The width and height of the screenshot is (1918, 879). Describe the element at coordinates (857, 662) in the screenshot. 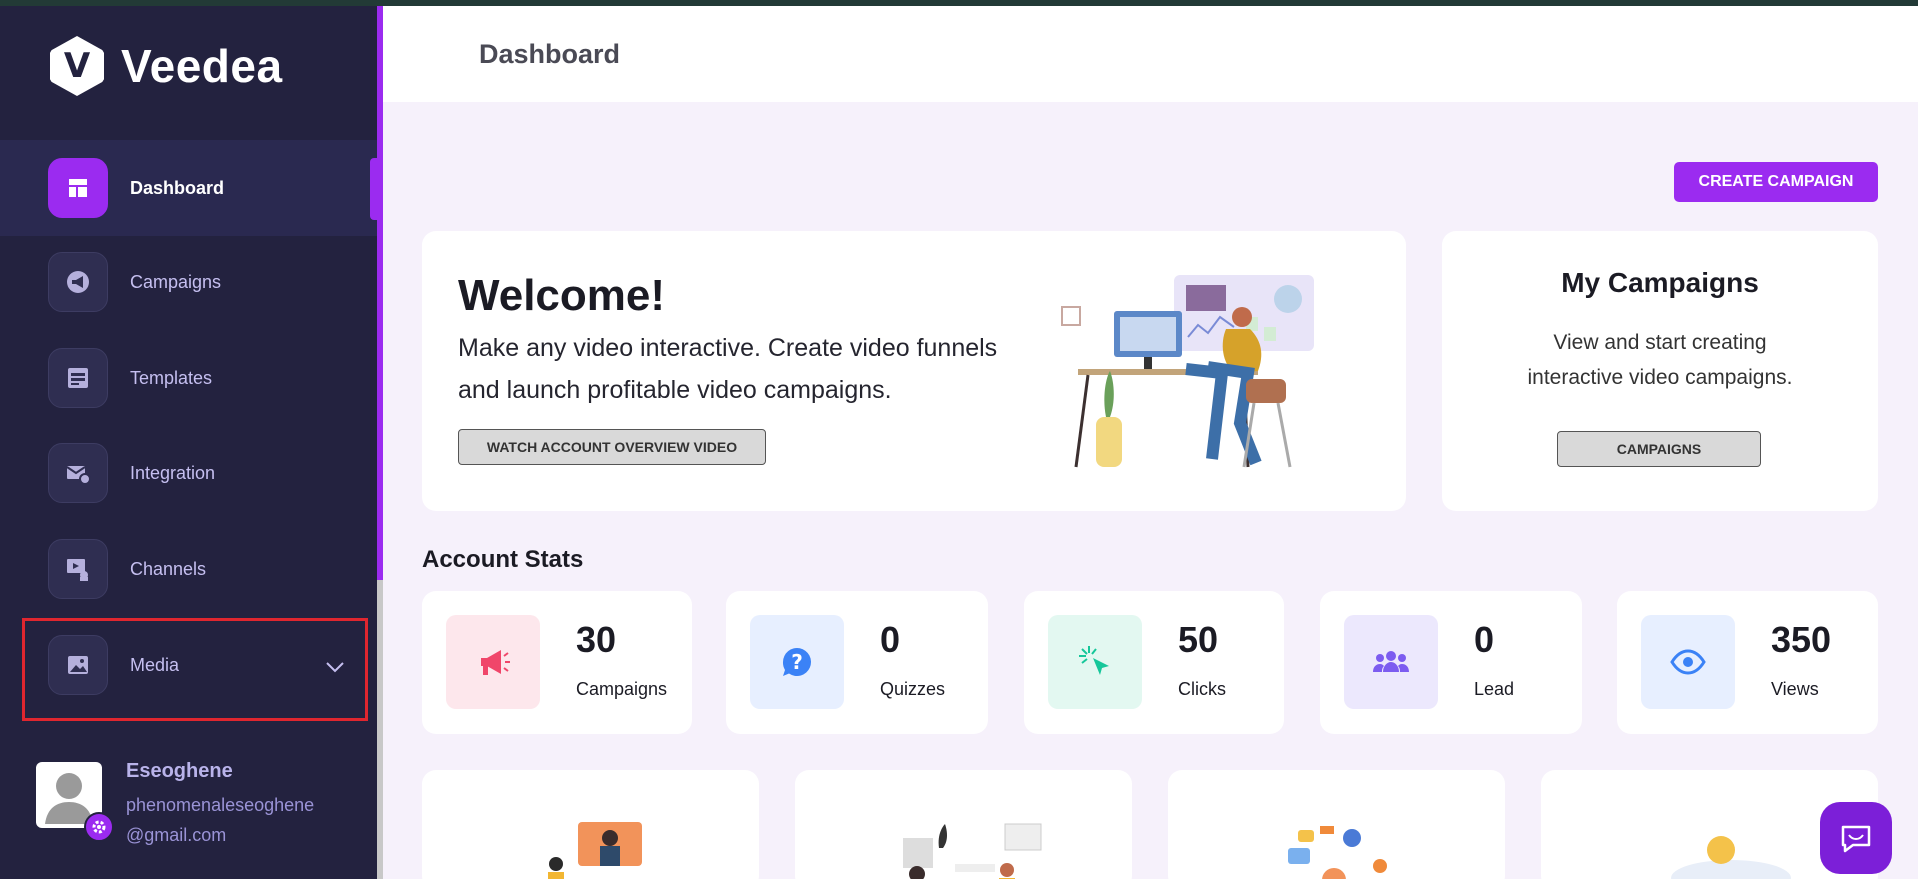

I see `stat-card-quizzes: ? 0 Quizzes` at that location.